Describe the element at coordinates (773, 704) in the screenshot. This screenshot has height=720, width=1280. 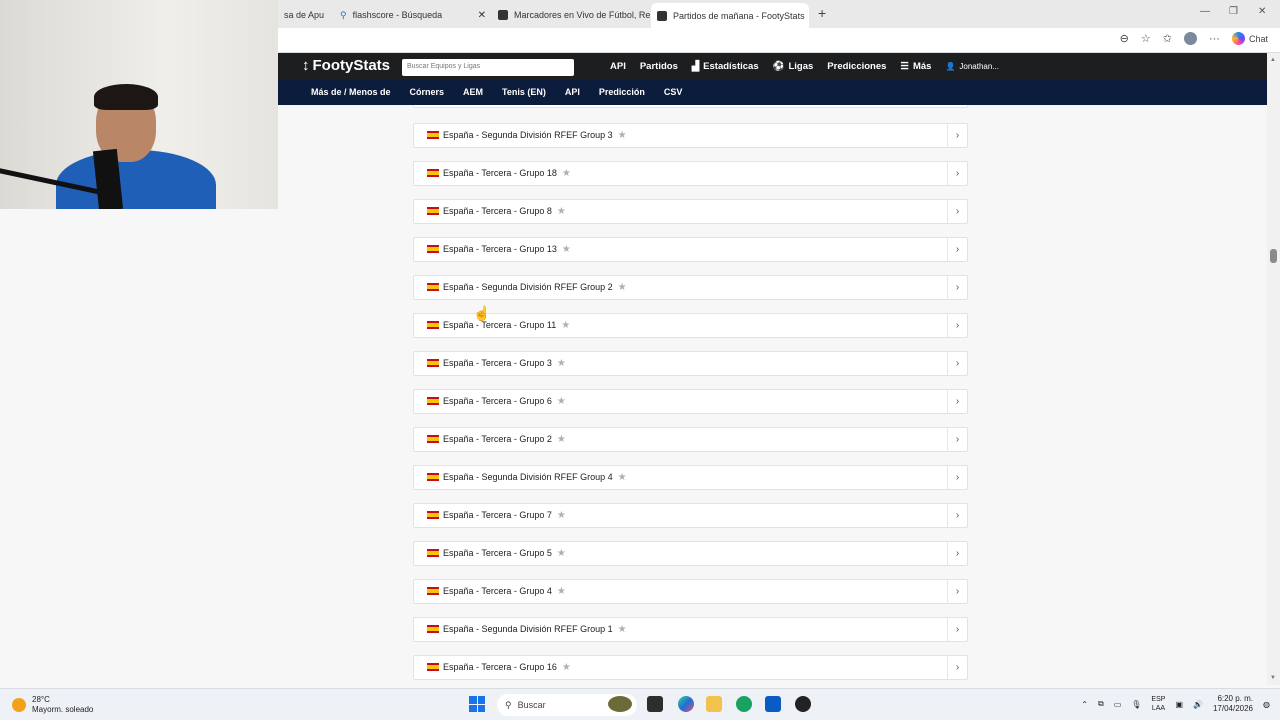
I see `store-icon` at that location.